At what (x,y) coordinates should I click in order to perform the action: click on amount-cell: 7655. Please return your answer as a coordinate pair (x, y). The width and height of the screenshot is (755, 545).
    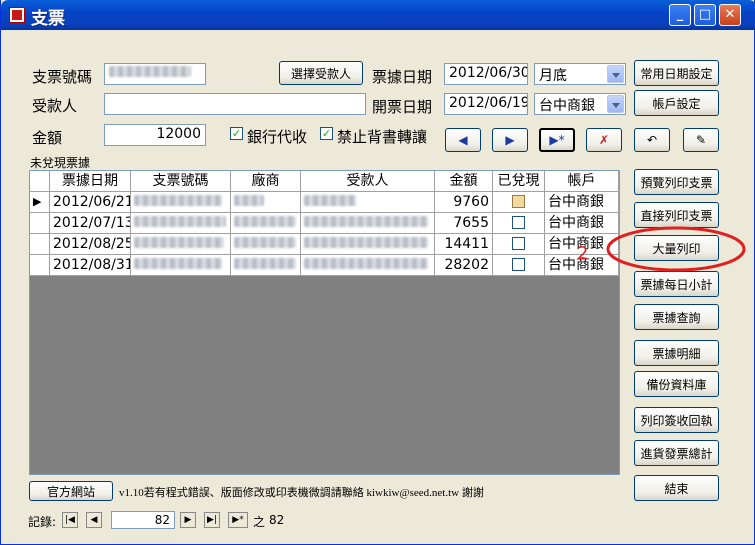
    Looking at the image, I should click on (464, 223).